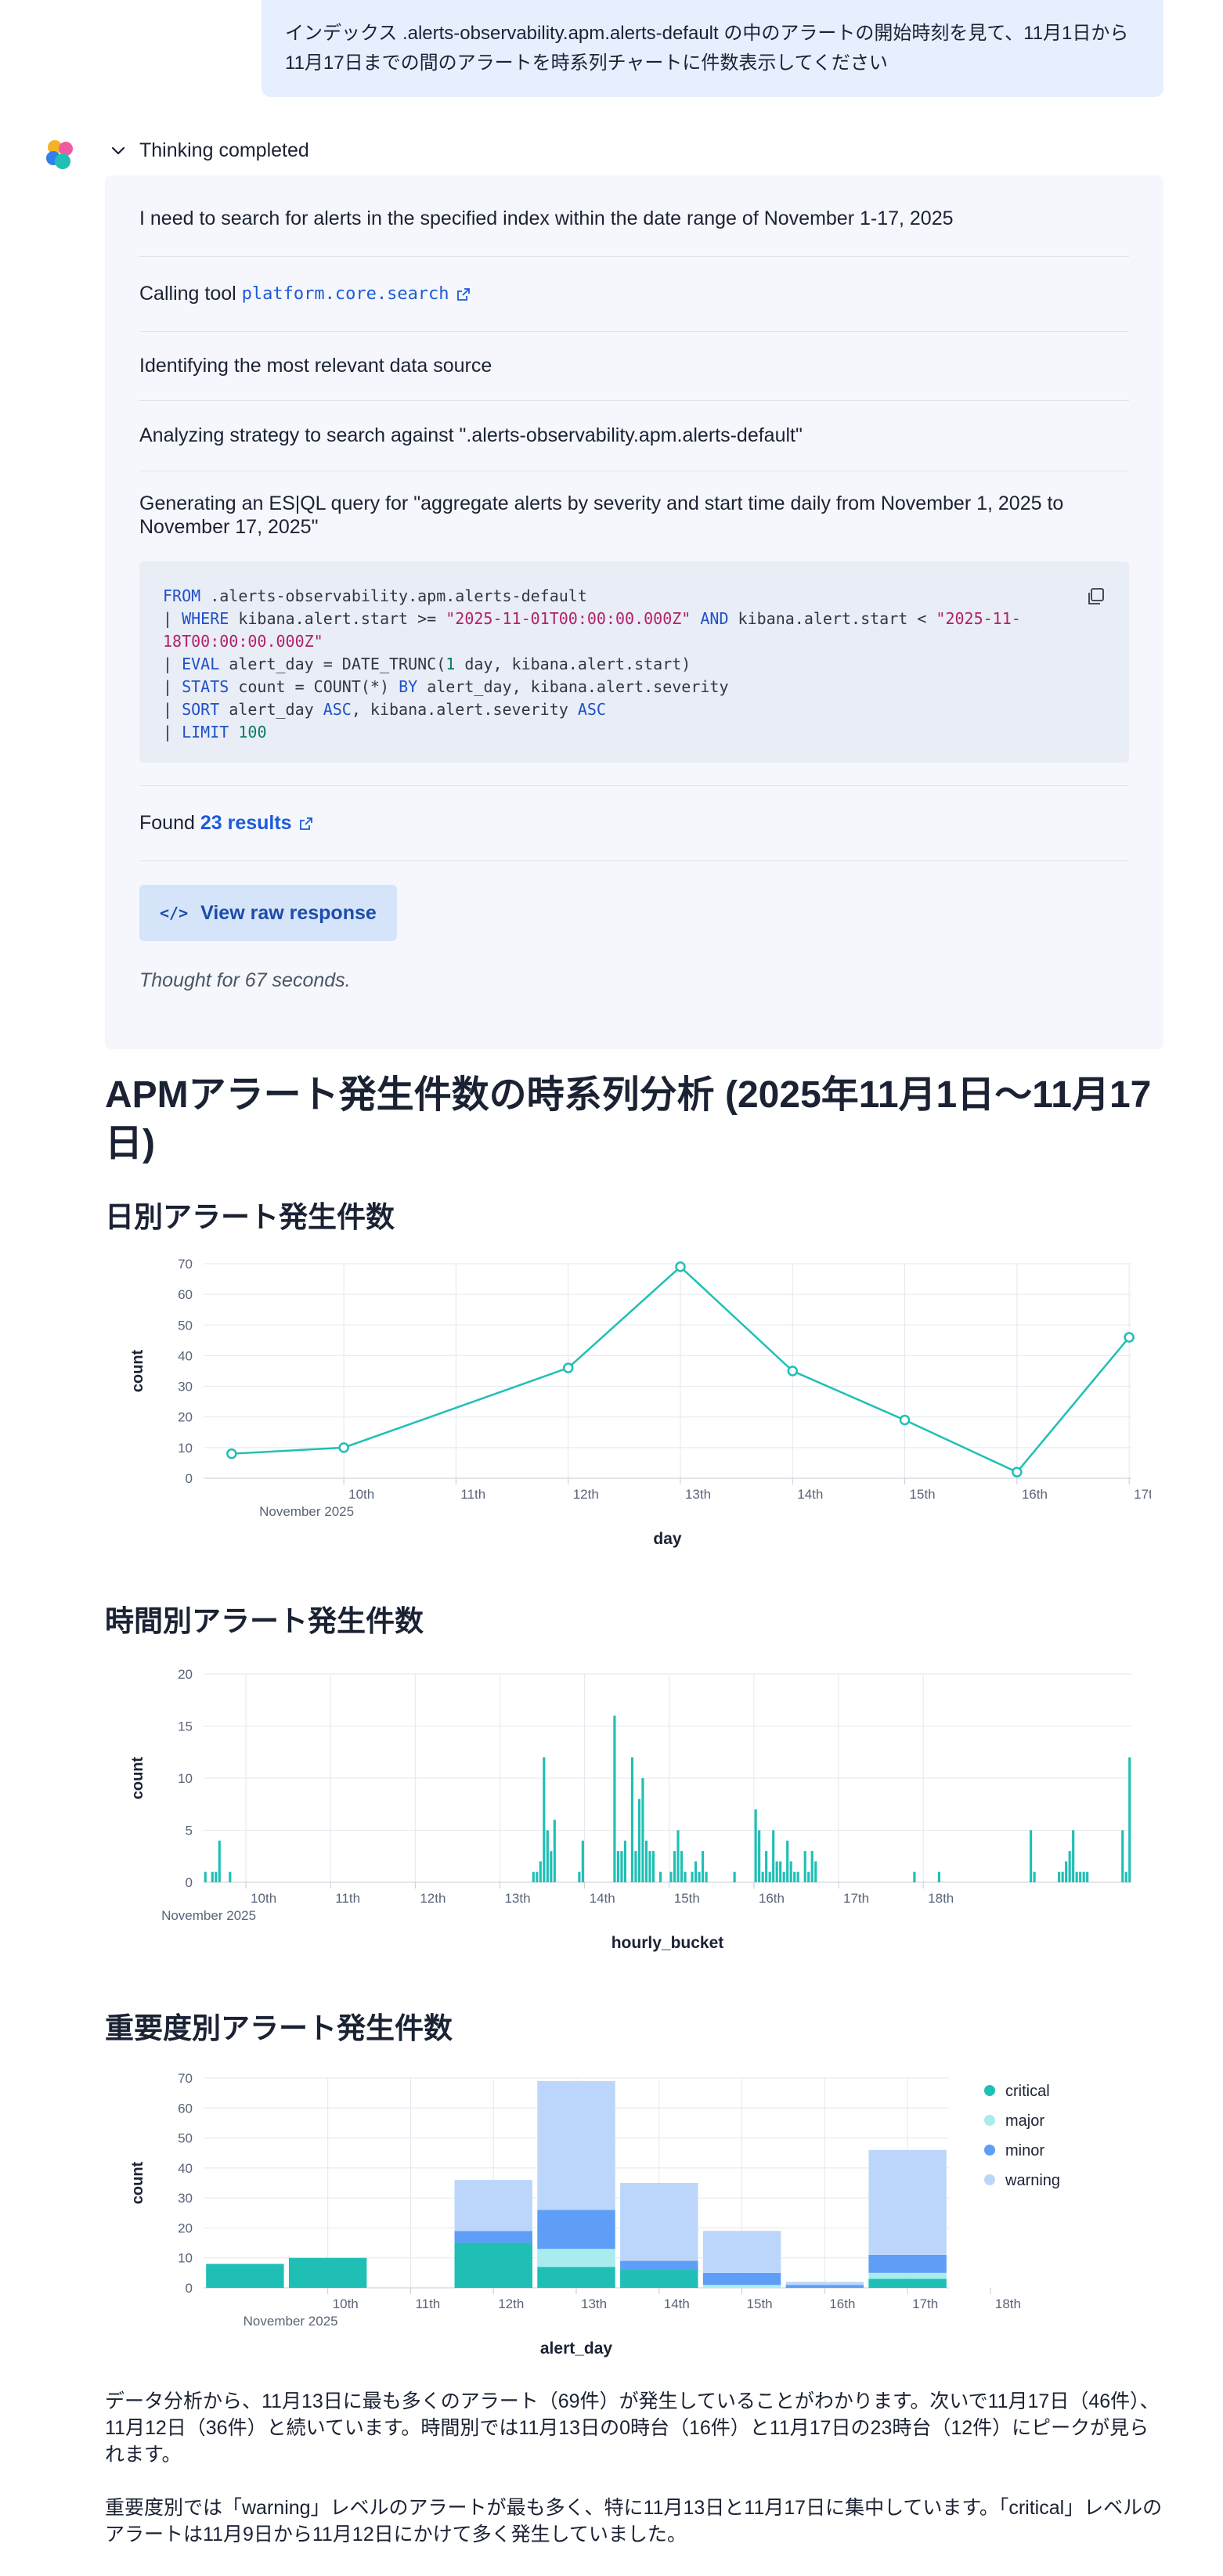  Describe the element at coordinates (185, 1264) in the screenshot. I see `y-tick-label: 70` at that location.